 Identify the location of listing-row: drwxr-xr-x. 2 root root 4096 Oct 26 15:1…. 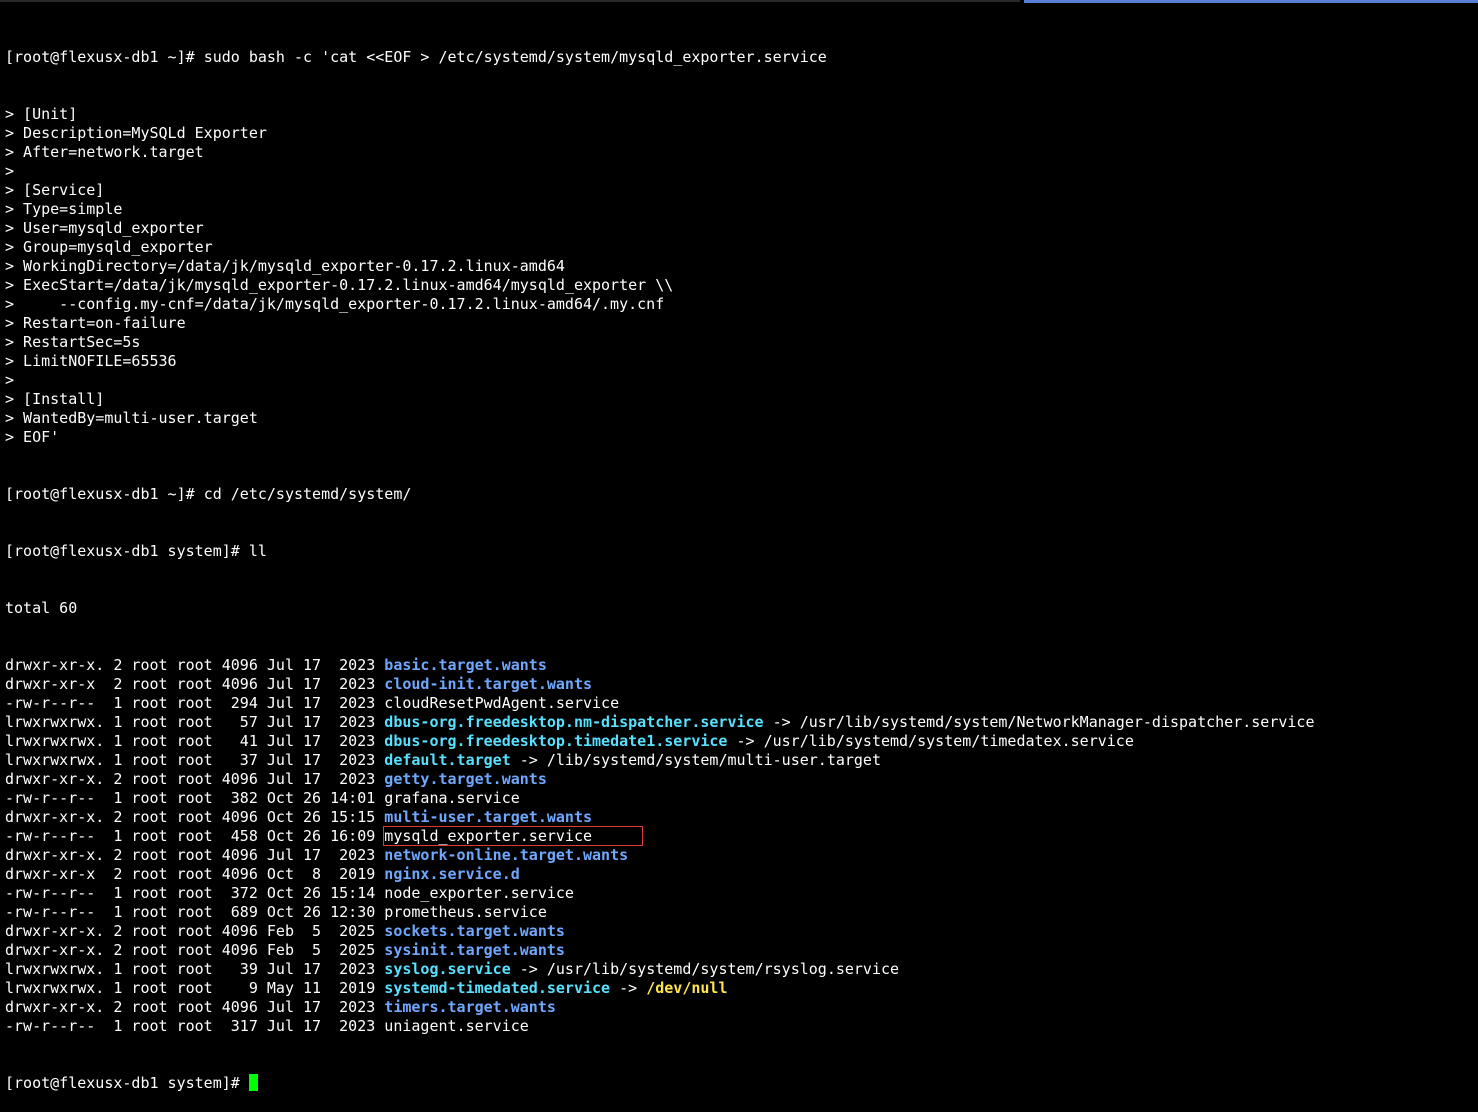
(739, 817).